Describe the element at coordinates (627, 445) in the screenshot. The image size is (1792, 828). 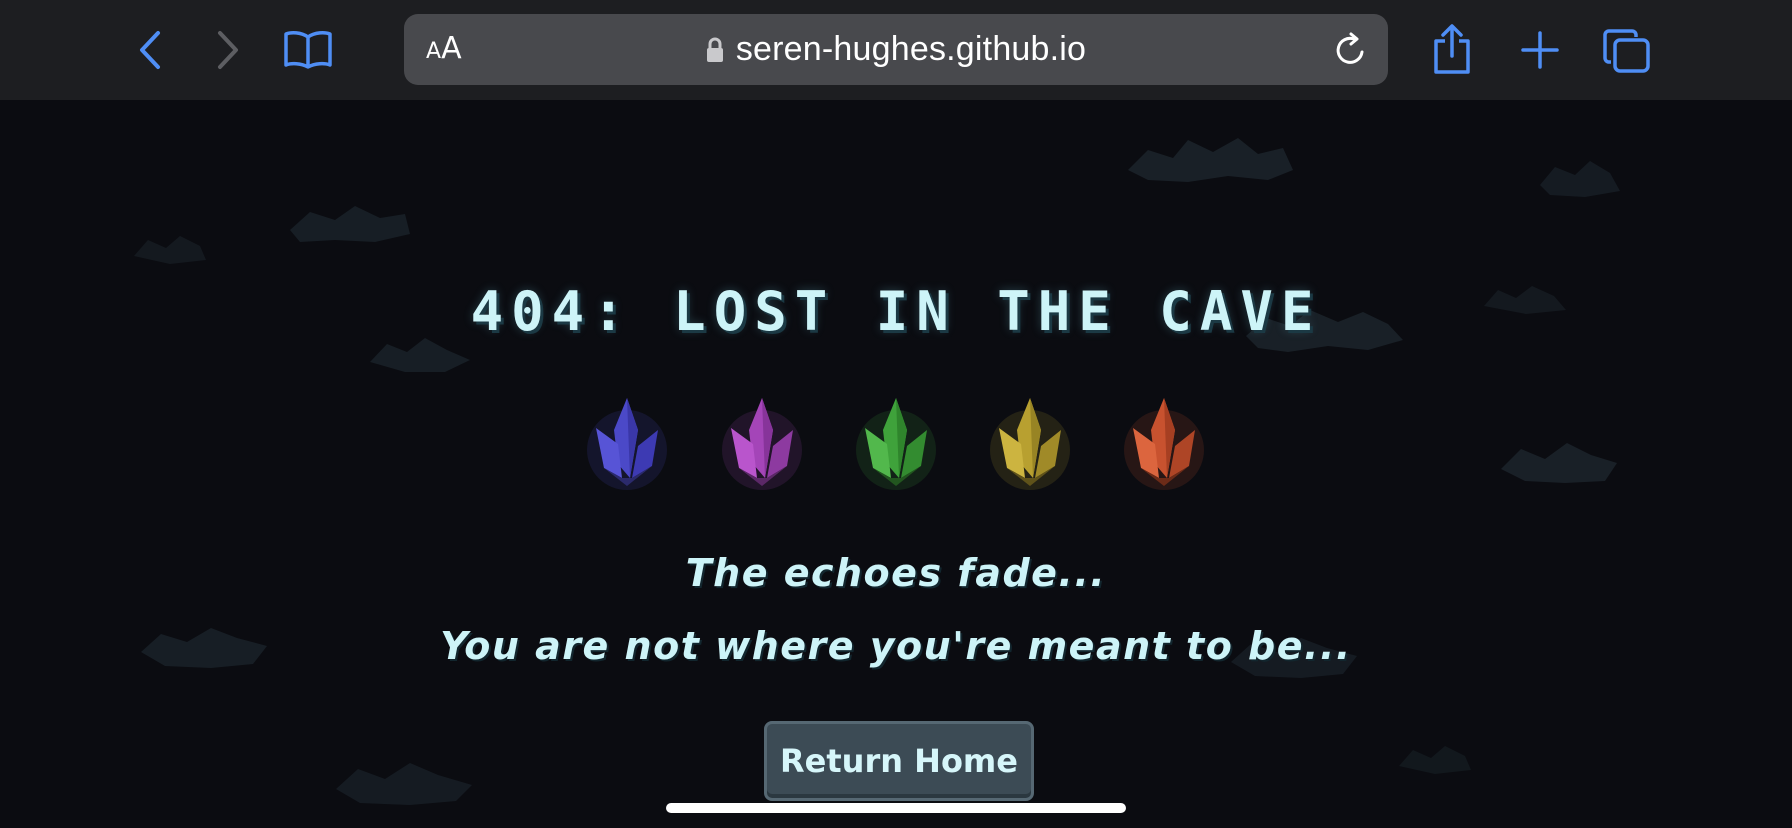
I see `blue-crystal-icon` at that location.